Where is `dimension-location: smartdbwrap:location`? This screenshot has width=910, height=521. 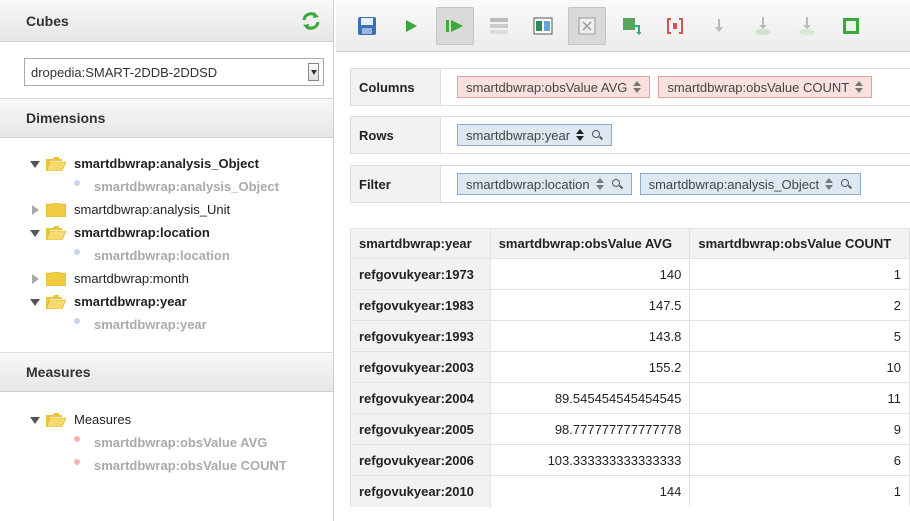
dimension-location: smartdbwrap:location is located at coordinates (181, 232).